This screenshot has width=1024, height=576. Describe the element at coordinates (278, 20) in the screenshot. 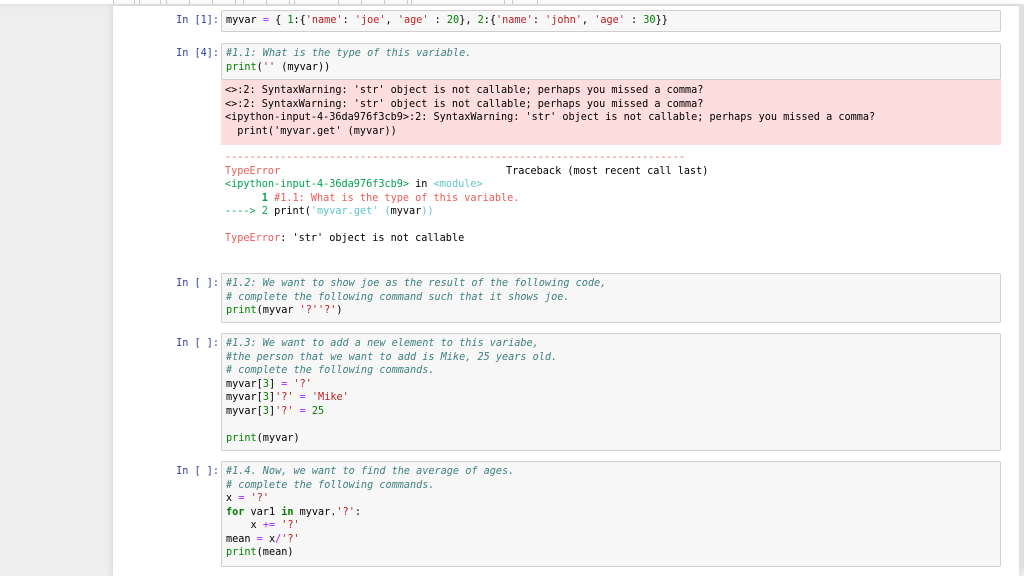

I see `code-token: {` at that location.